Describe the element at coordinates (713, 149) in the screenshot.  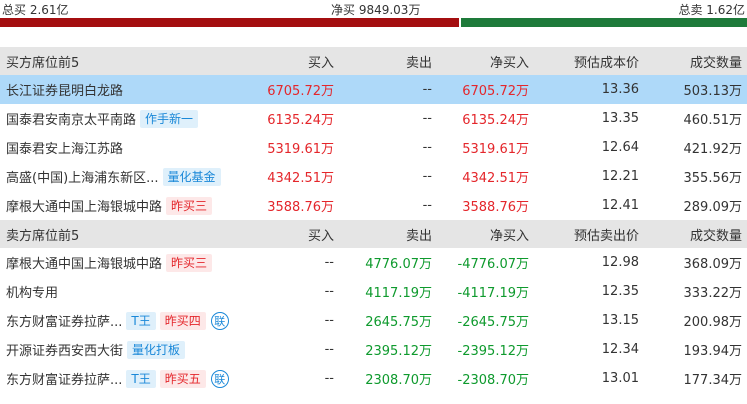
I see `volume: 421.92万` at that location.